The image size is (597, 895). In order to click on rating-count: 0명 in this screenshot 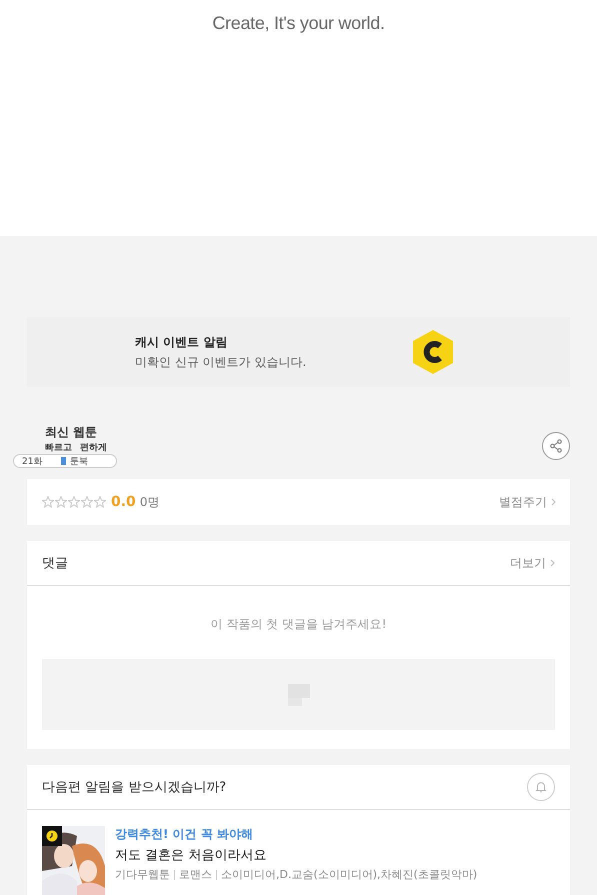, I will do `click(150, 502)`.